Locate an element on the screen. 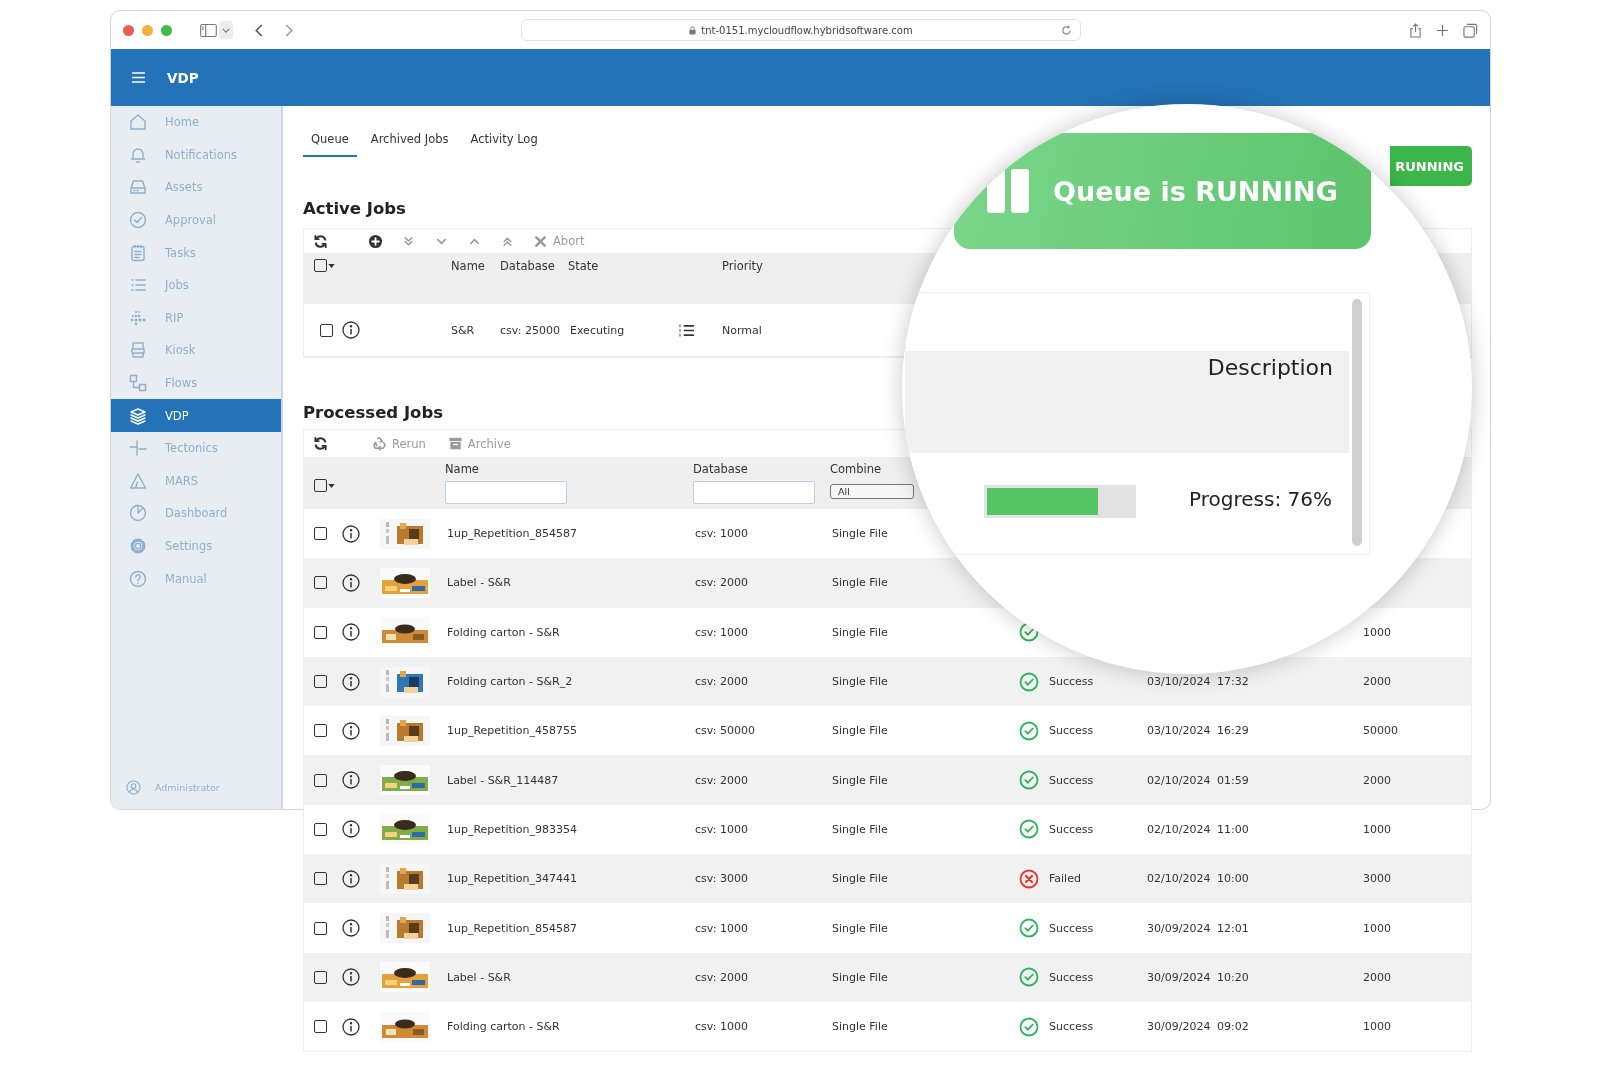 The image size is (1601, 1069). tab: Activity Log is located at coordinates (504, 142).